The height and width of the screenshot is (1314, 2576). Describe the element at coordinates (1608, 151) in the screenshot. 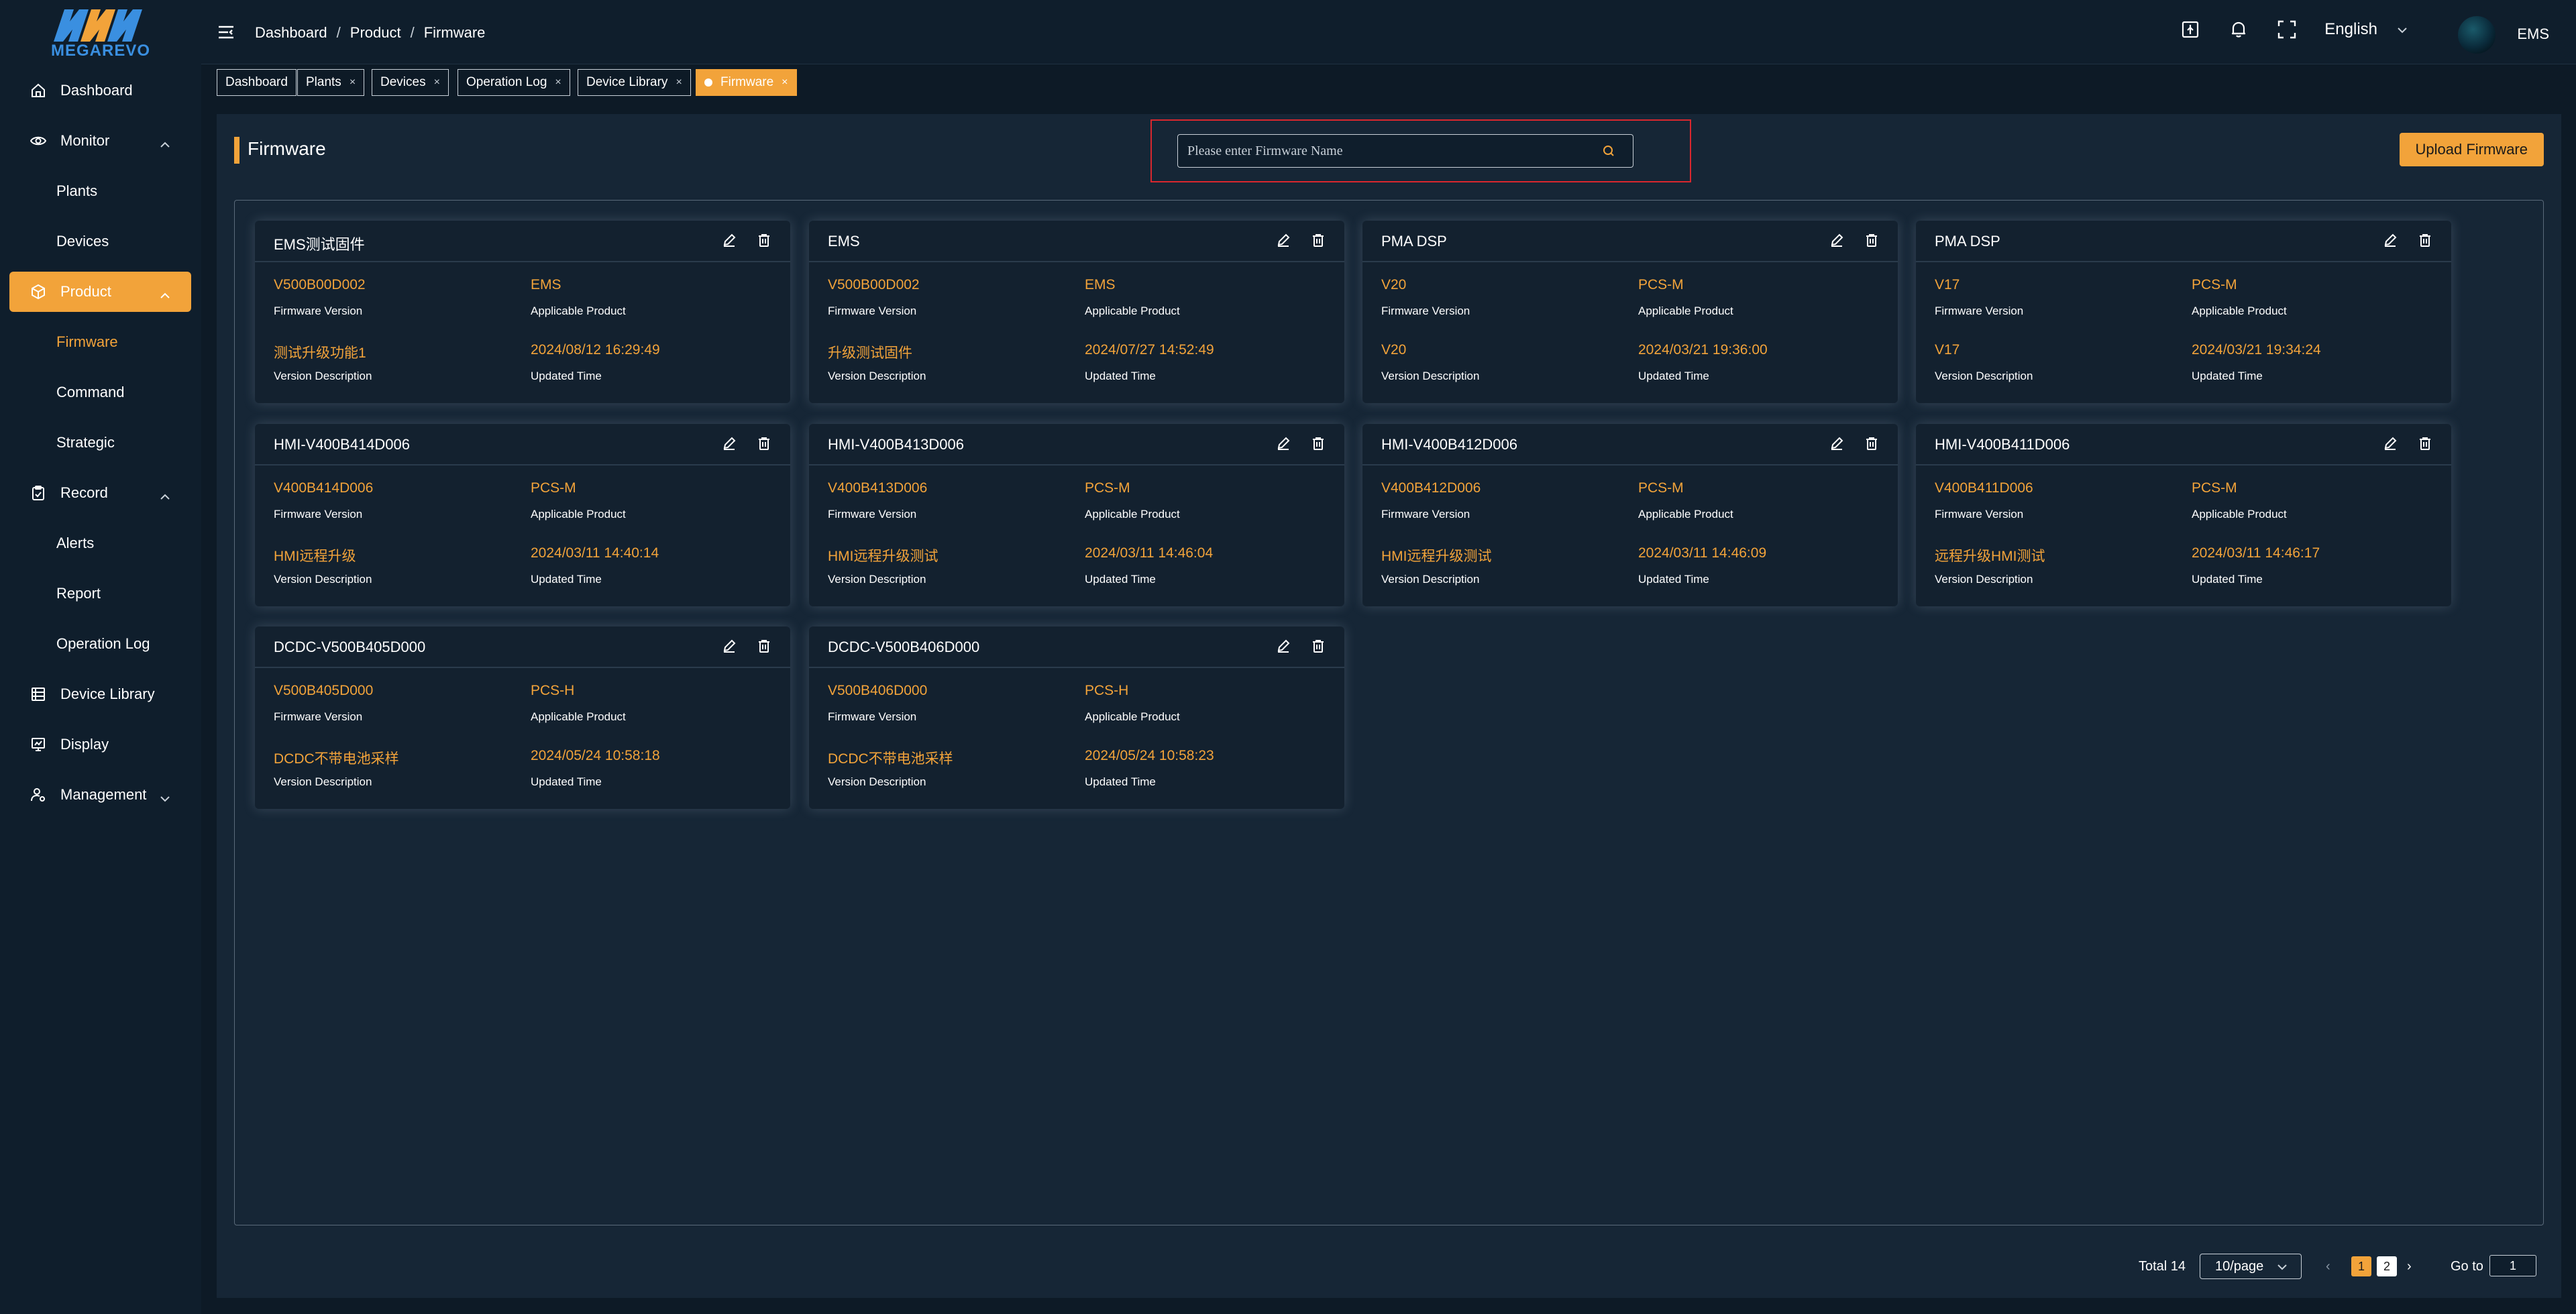

I see `search-icon` at that location.